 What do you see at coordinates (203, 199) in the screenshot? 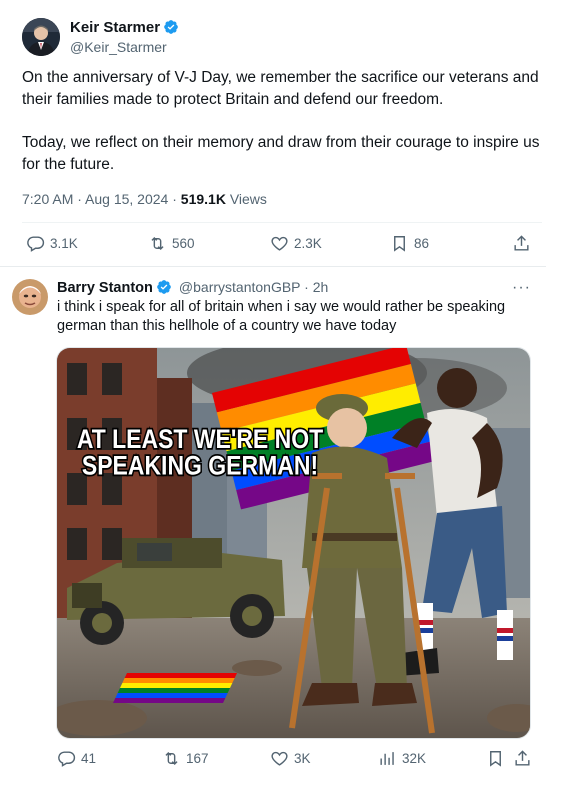
I see `views-count: 519.1K` at bounding box center [203, 199].